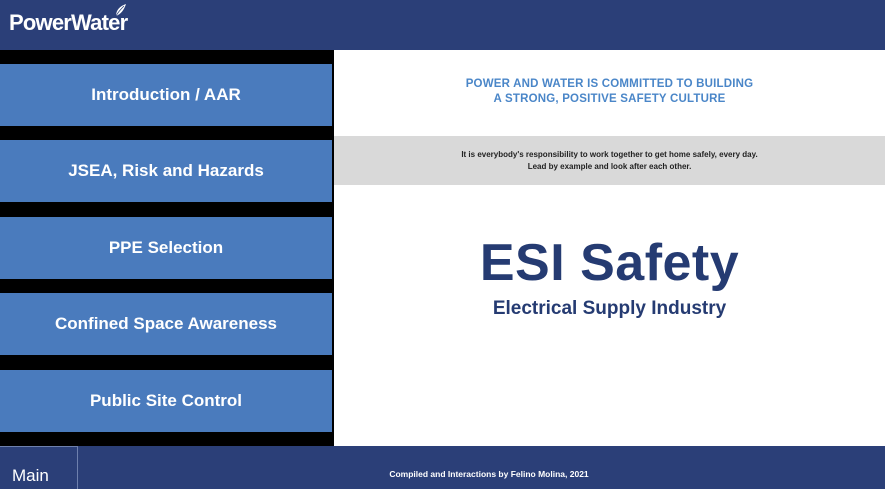  What do you see at coordinates (39, 467) in the screenshot?
I see `main-tab: Main` at bounding box center [39, 467].